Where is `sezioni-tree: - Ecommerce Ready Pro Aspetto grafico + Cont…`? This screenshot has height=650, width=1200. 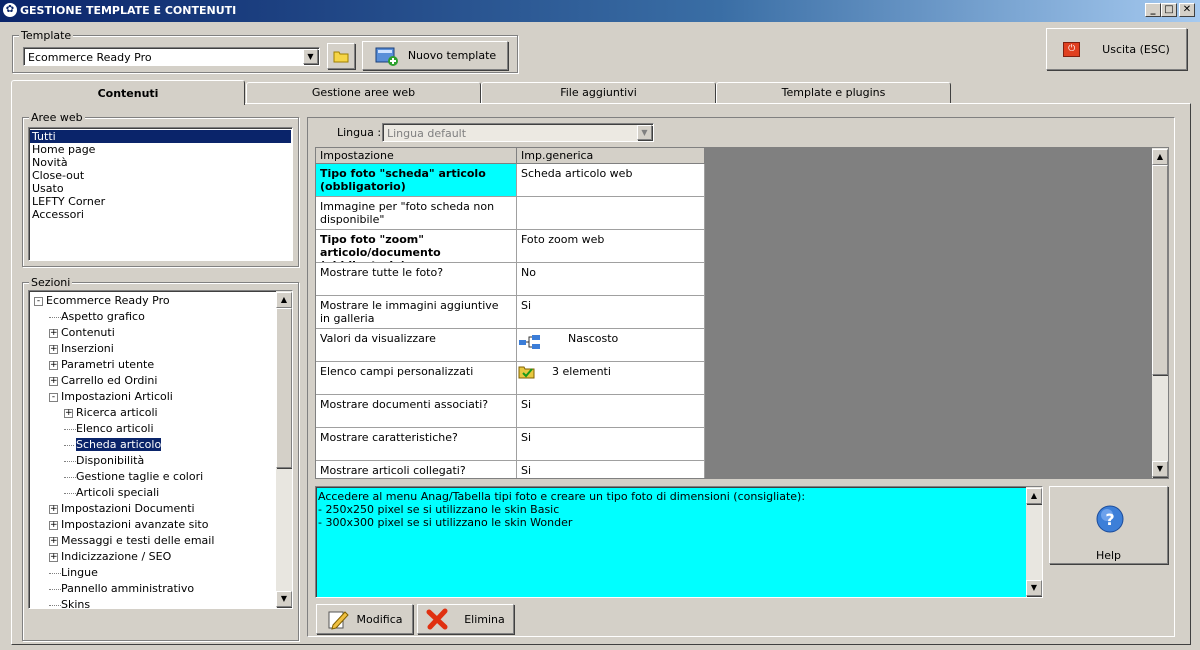
sezioni-tree: - Ecommerce Ready Pro Aspetto grafico + Cont… is located at coordinates (160, 449).